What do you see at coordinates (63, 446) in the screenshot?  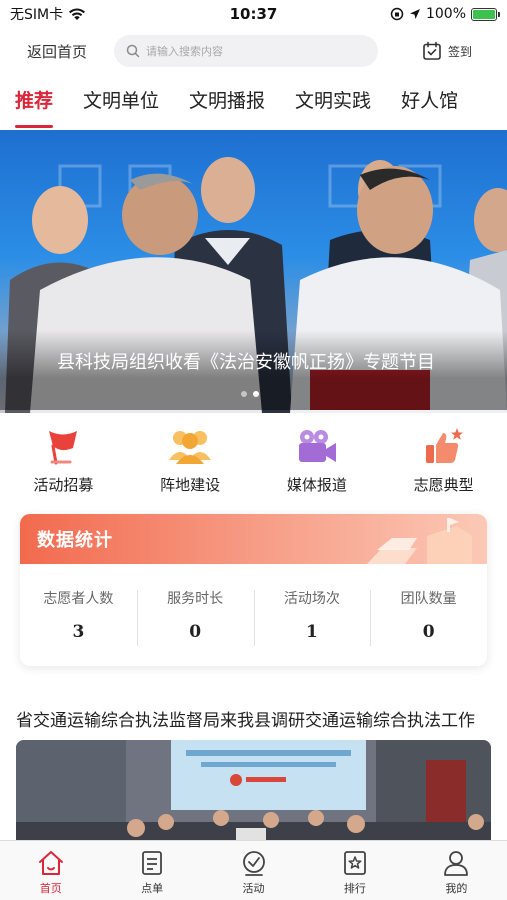 I see `flag-icon` at bounding box center [63, 446].